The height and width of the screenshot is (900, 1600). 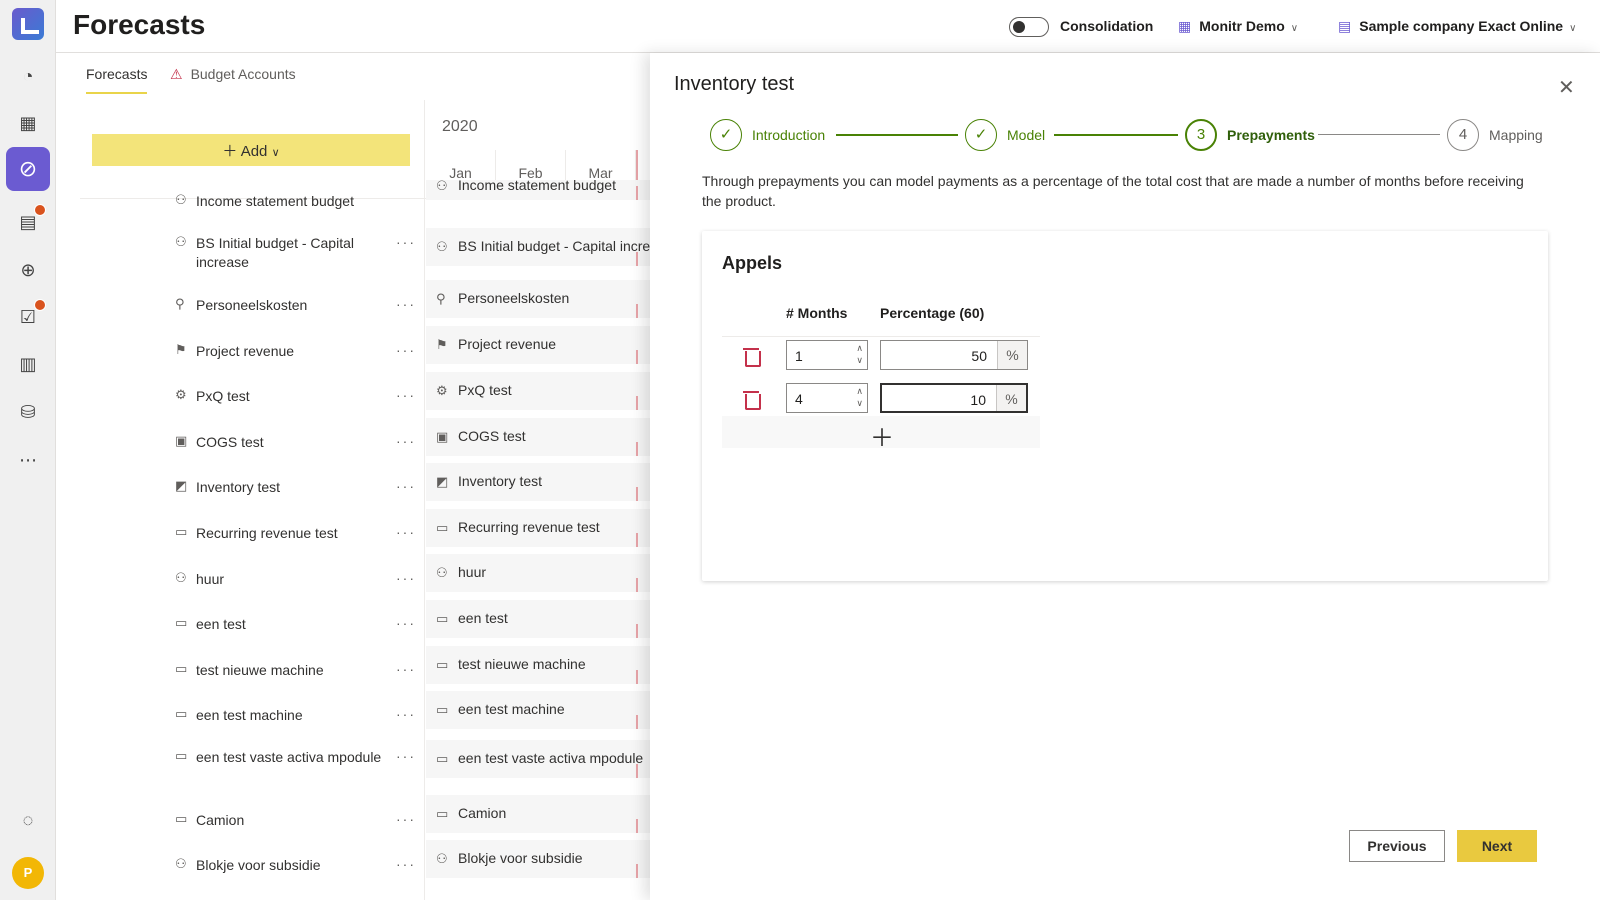 What do you see at coordinates (181, 394) in the screenshot?
I see `forecast-type-icon: ⚙` at bounding box center [181, 394].